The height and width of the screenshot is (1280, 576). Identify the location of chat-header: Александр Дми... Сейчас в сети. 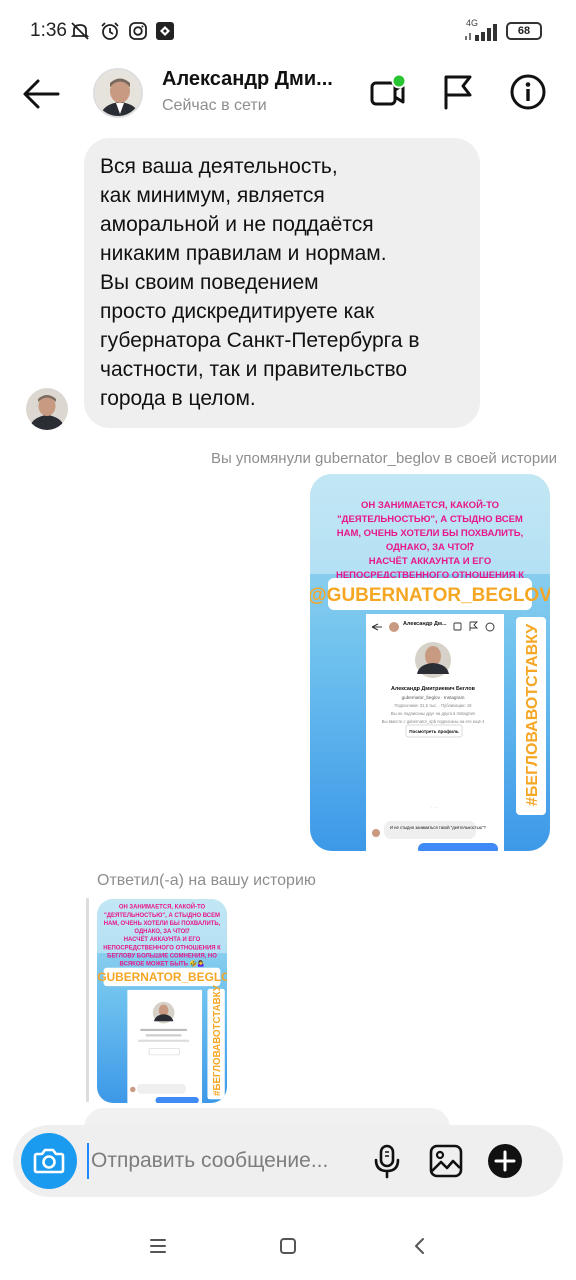
(288, 97).